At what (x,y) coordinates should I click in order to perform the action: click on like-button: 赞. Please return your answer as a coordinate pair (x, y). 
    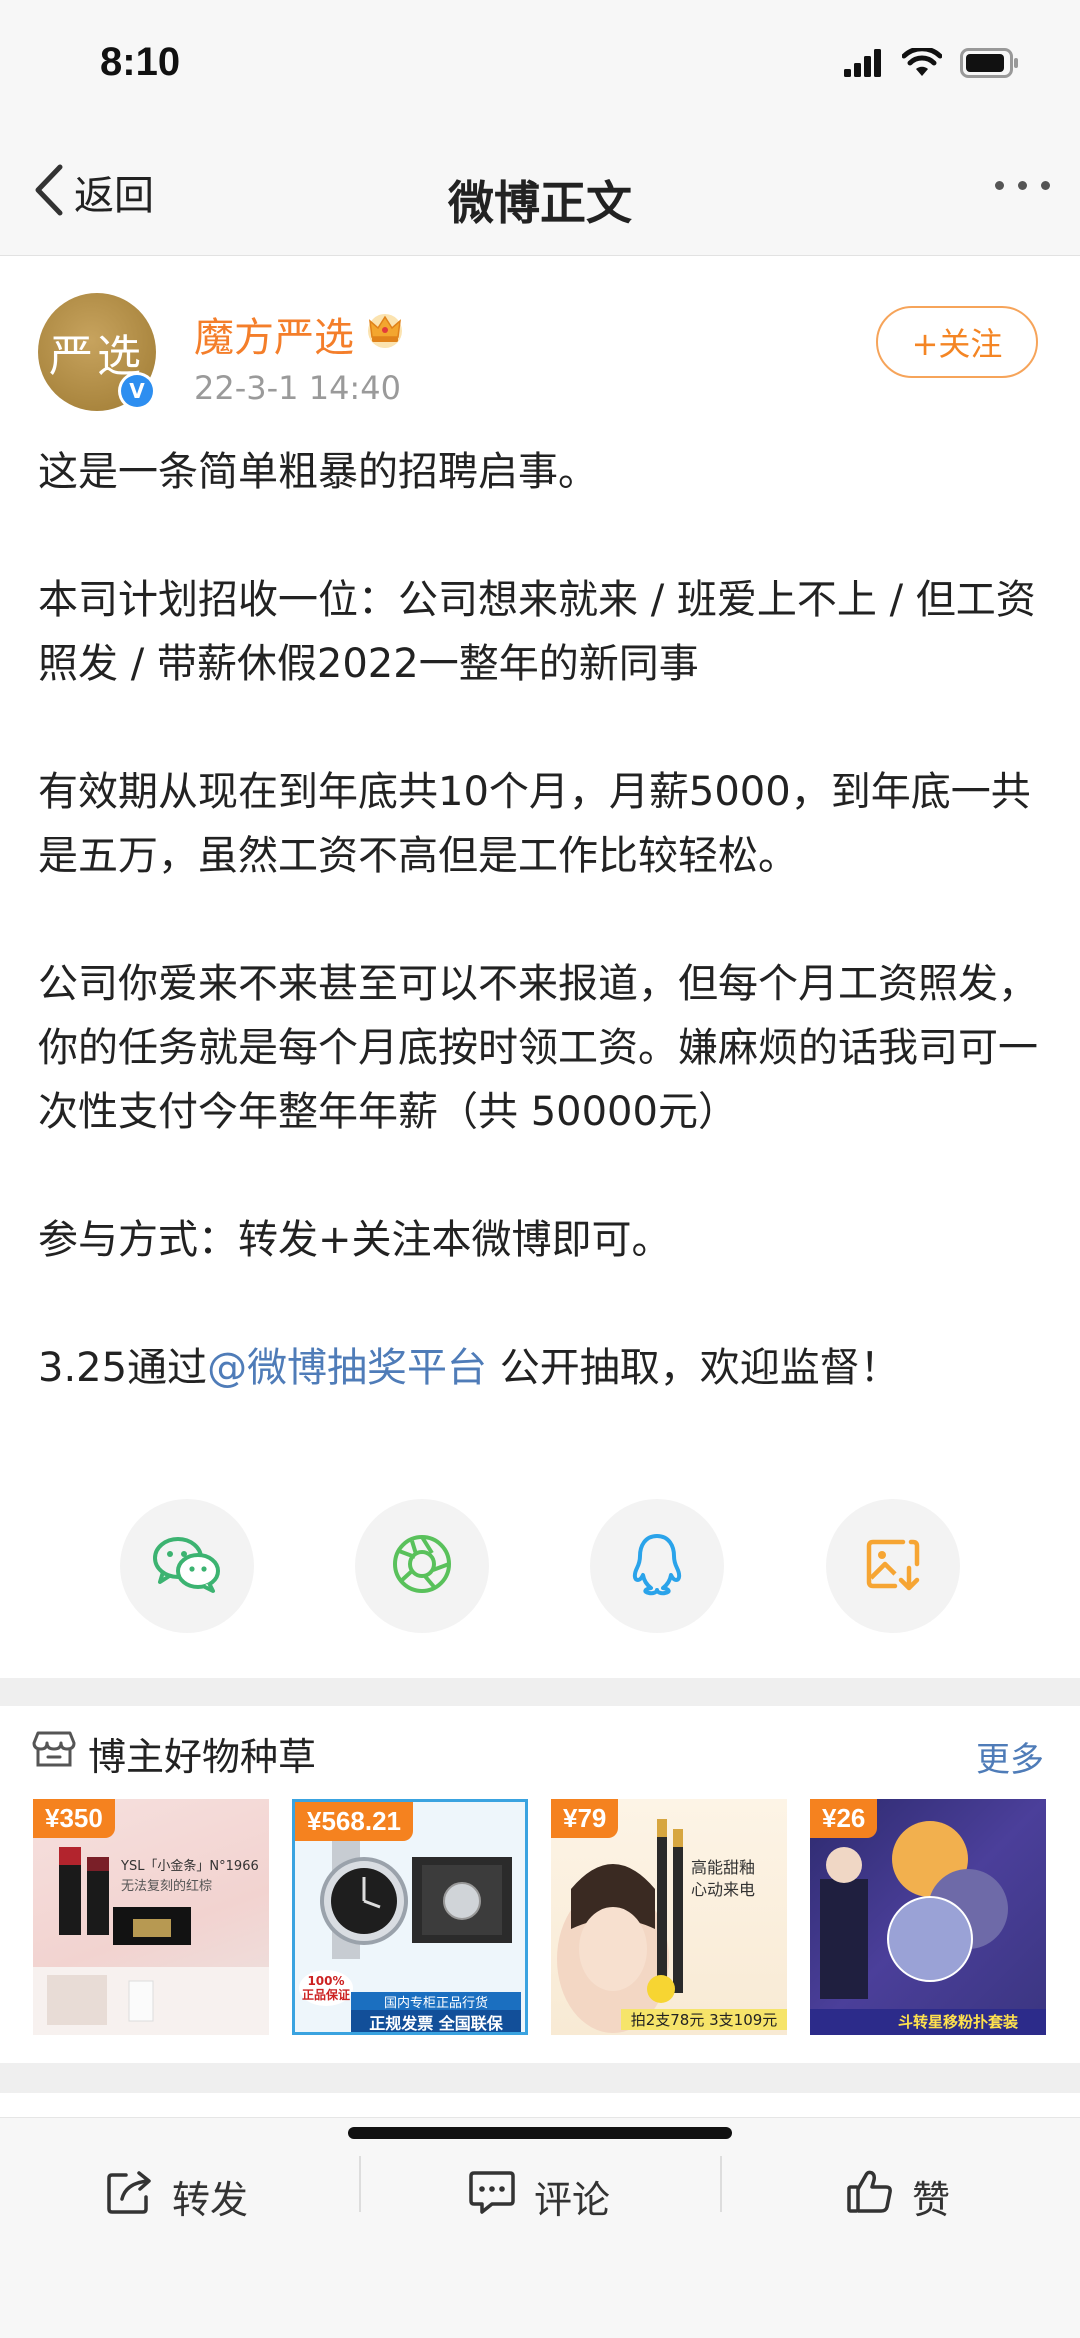
    Looking at the image, I should click on (898, 2196).